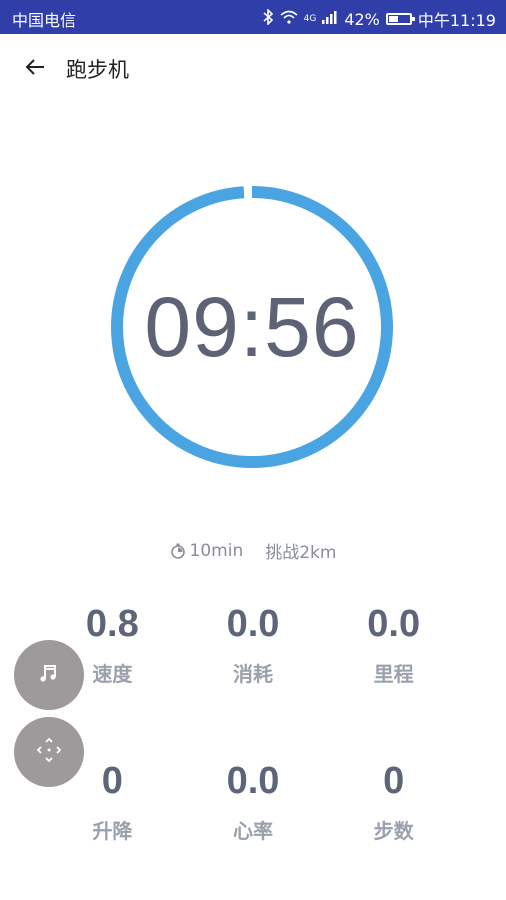 This screenshot has height=900, width=506. I want to click on stat-value: 0, so click(394, 781).